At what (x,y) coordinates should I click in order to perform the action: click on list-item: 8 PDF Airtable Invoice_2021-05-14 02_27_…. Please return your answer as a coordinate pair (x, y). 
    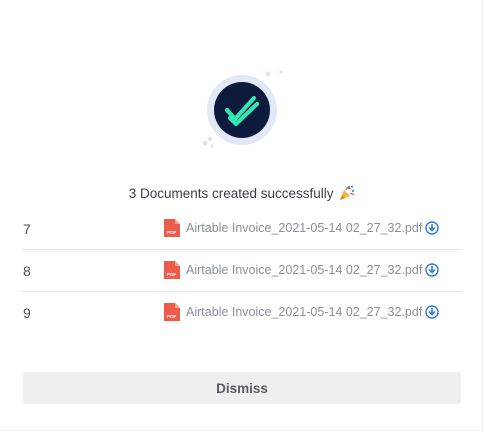
    Looking at the image, I should click on (242, 271).